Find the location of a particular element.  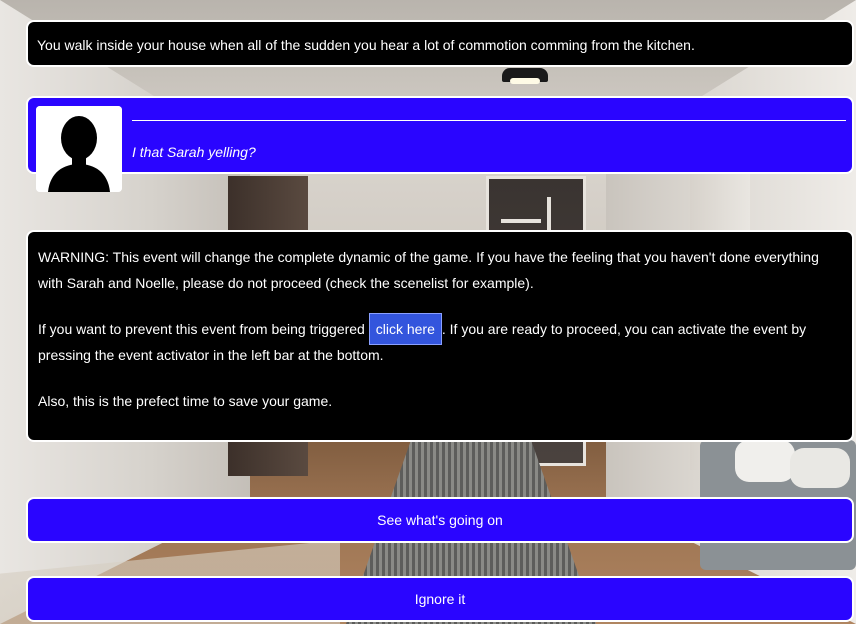

dialog-box: I that Sarah yelling? is located at coordinates (440, 144).